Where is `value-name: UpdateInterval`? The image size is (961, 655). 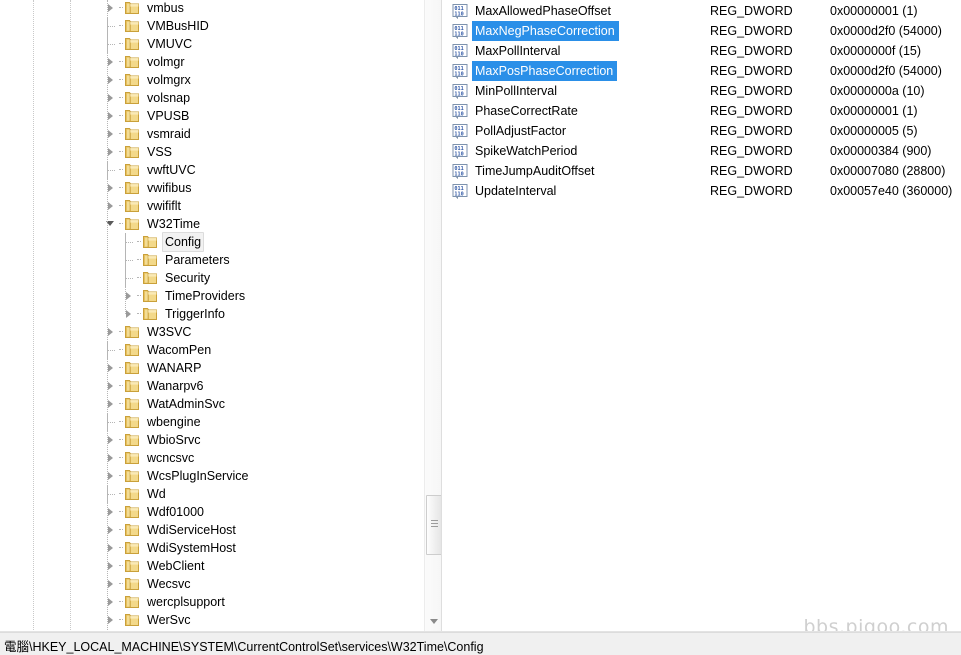 value-name: UpdateInterval is located at coordinates (516, 191).